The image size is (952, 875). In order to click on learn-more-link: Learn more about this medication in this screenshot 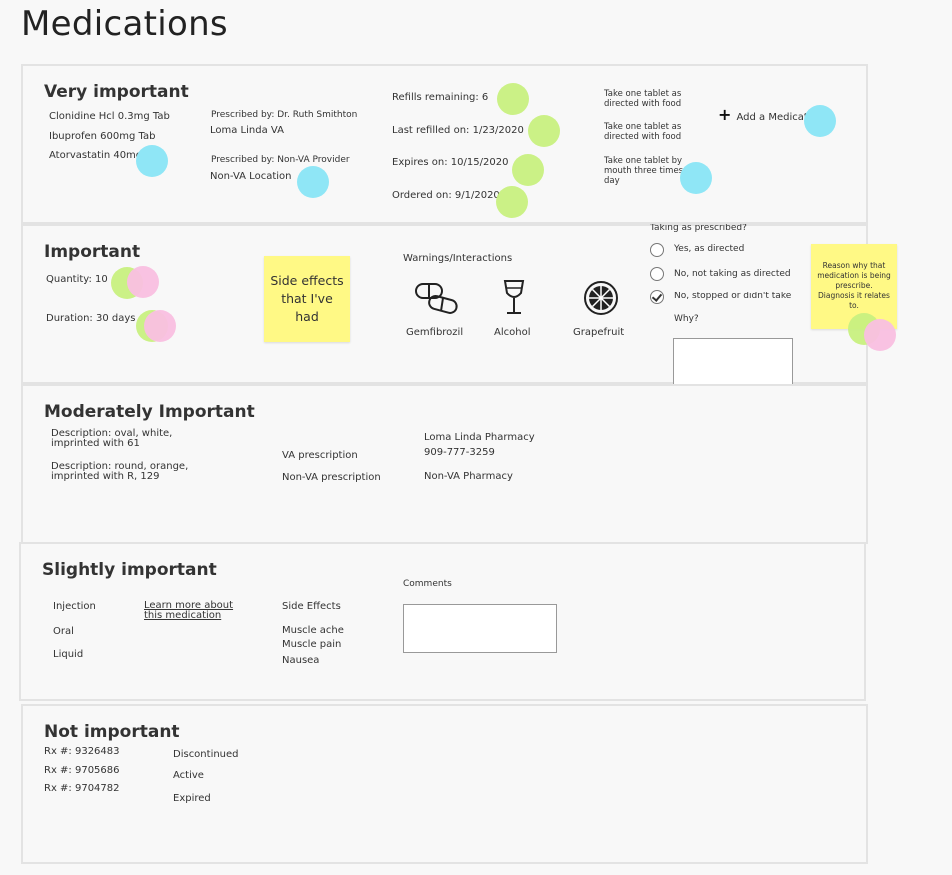, I will do `click(194, 611)`.